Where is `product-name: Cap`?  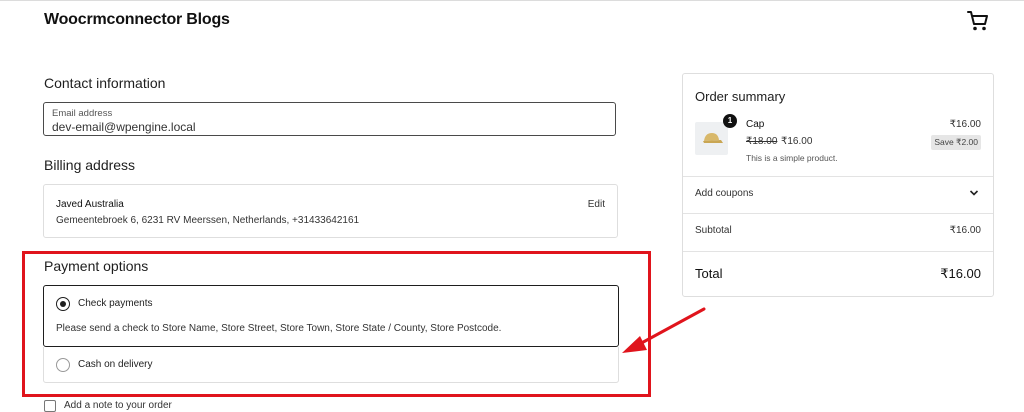
product-name: Cap is located at coordinates (755, 124).